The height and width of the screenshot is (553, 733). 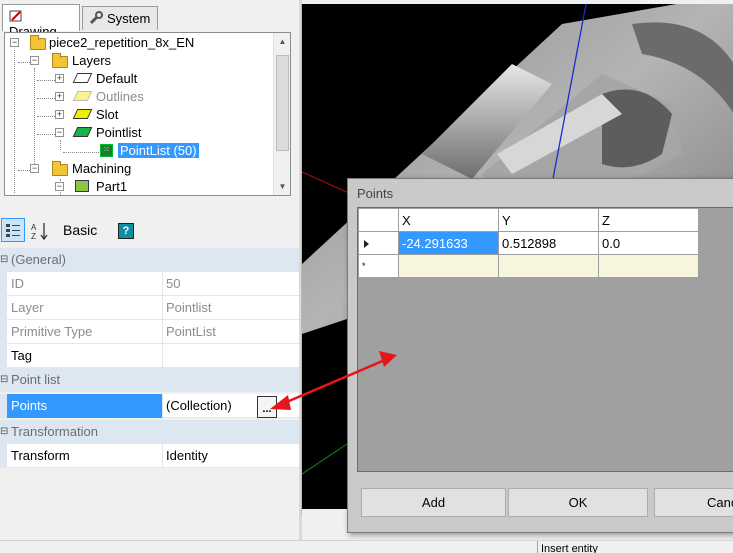 What do you see at coordinates (150, 230) in the screenshot?
I see `property-toolbar: AZ Basic ?` at bounding box center [150, 230].